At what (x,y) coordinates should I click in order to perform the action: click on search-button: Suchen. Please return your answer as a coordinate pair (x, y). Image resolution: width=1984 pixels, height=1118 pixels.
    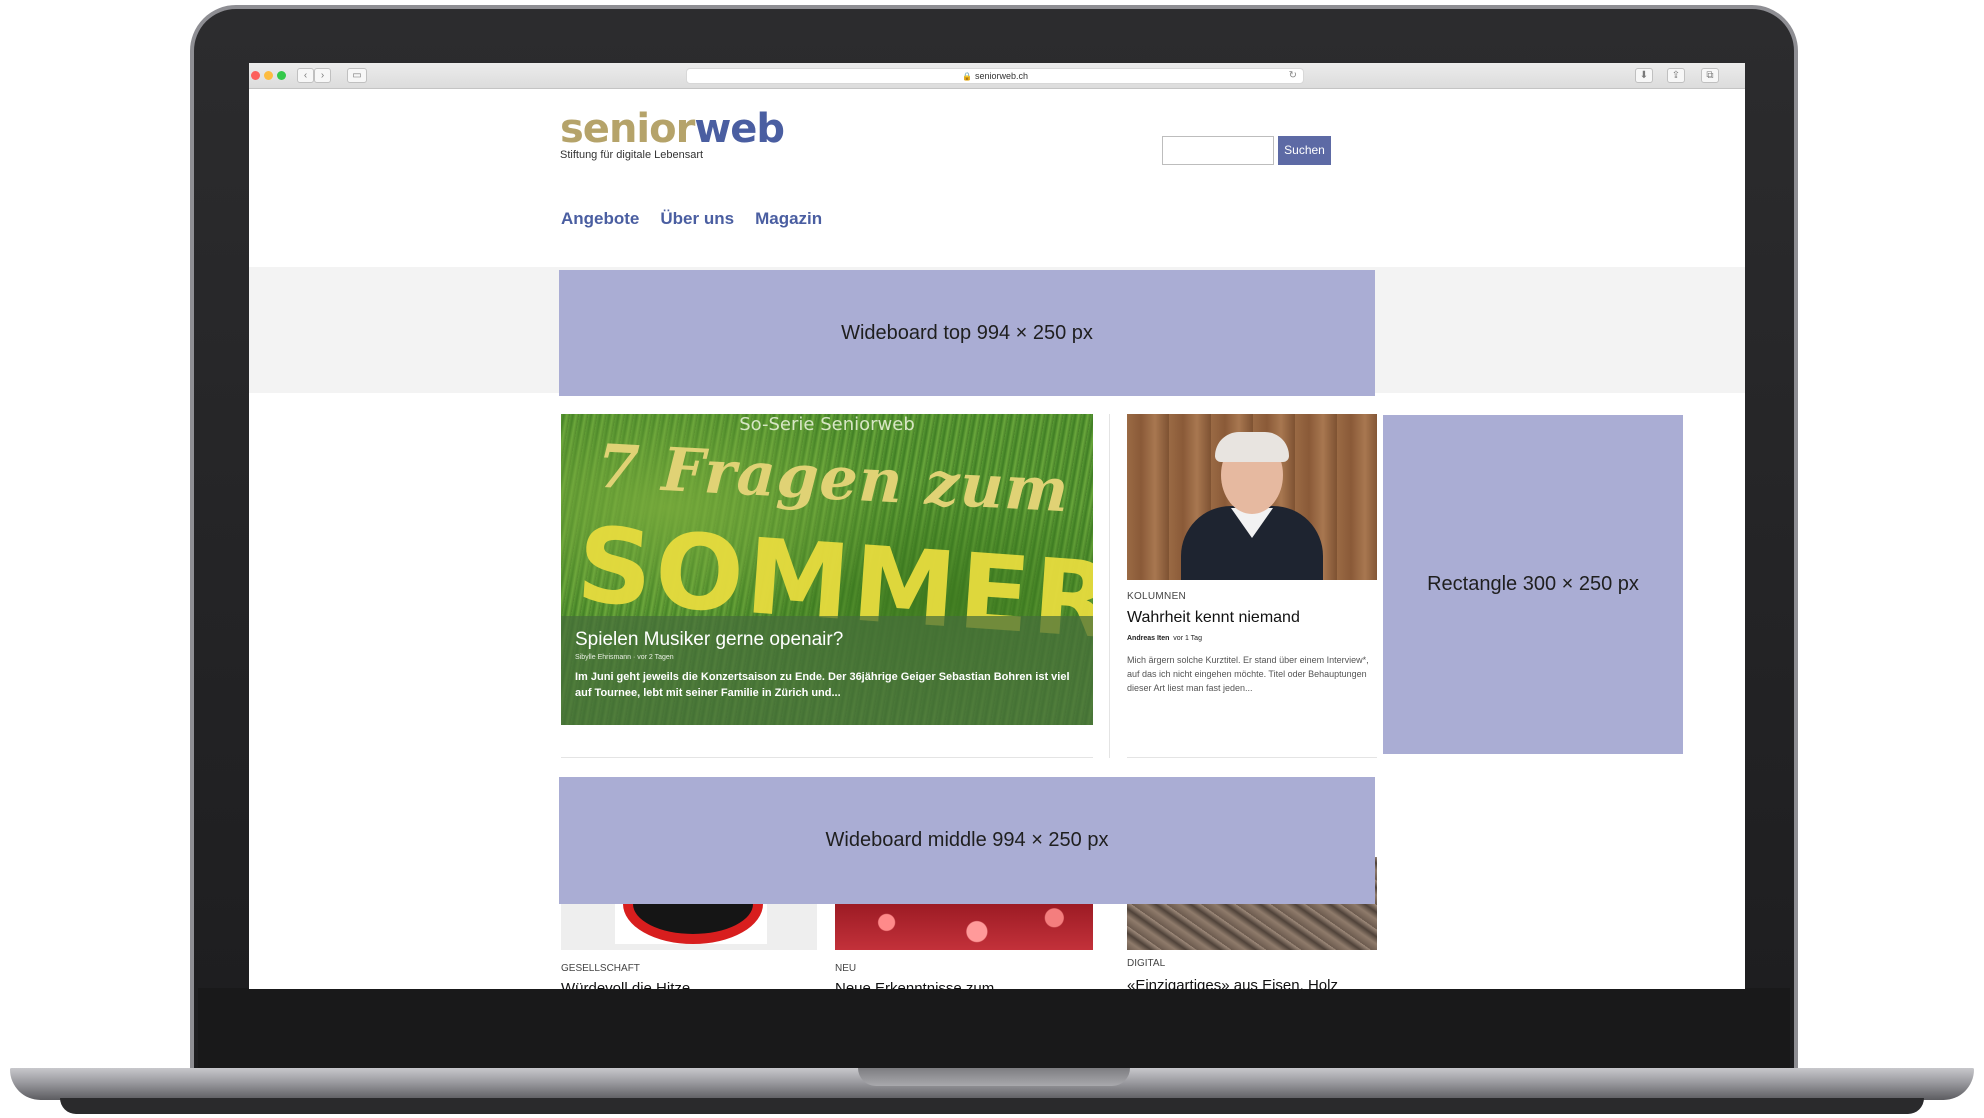
    Looking at the image, I should click on (1304, 150).